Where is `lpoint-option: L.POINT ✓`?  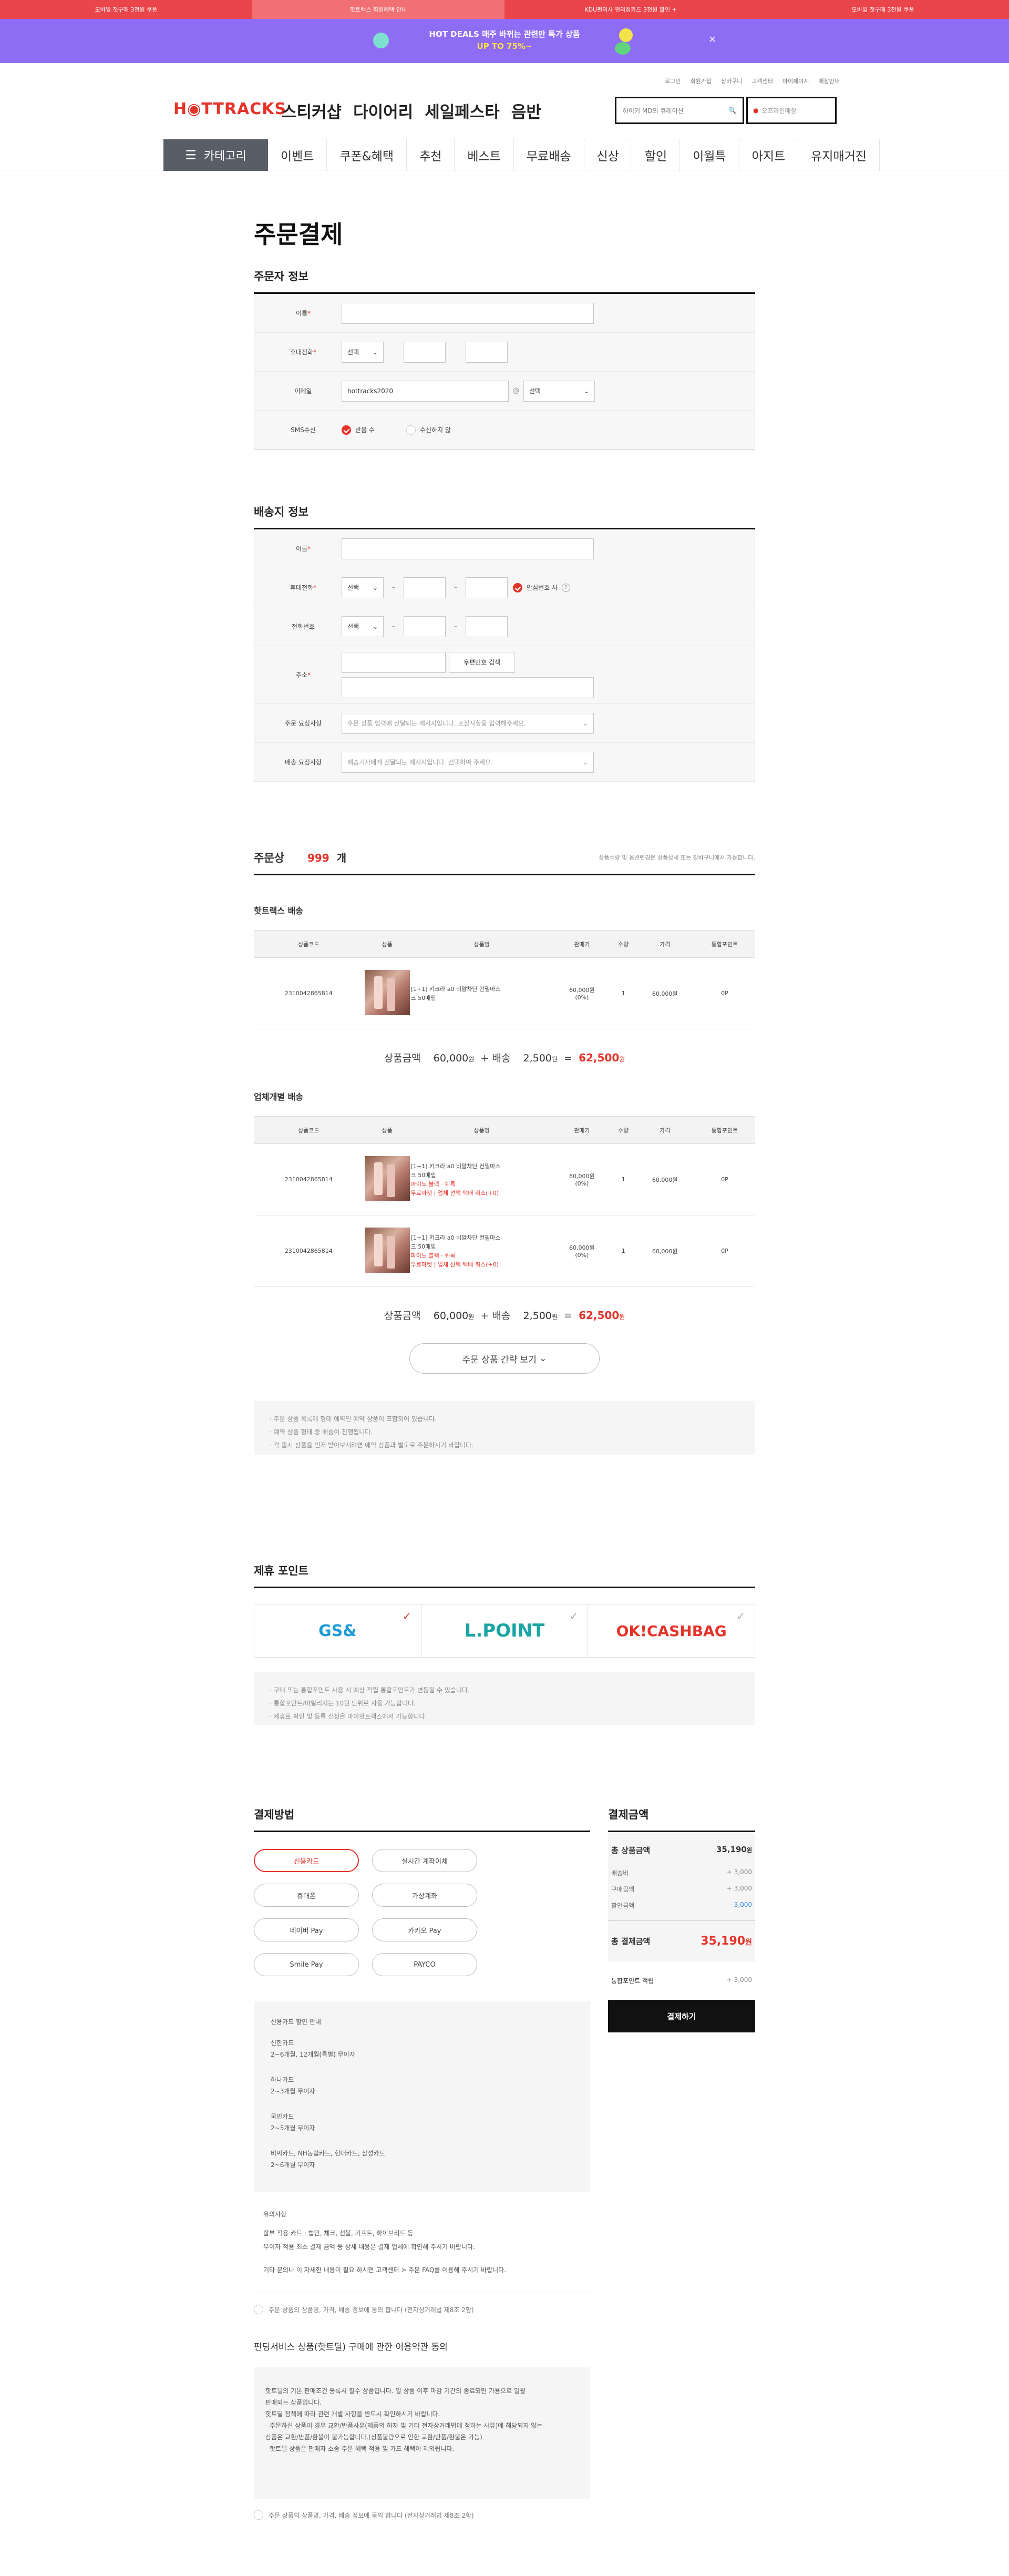 lpoint-option: L.POINT ✓ is located at coordinates (505, 1630).